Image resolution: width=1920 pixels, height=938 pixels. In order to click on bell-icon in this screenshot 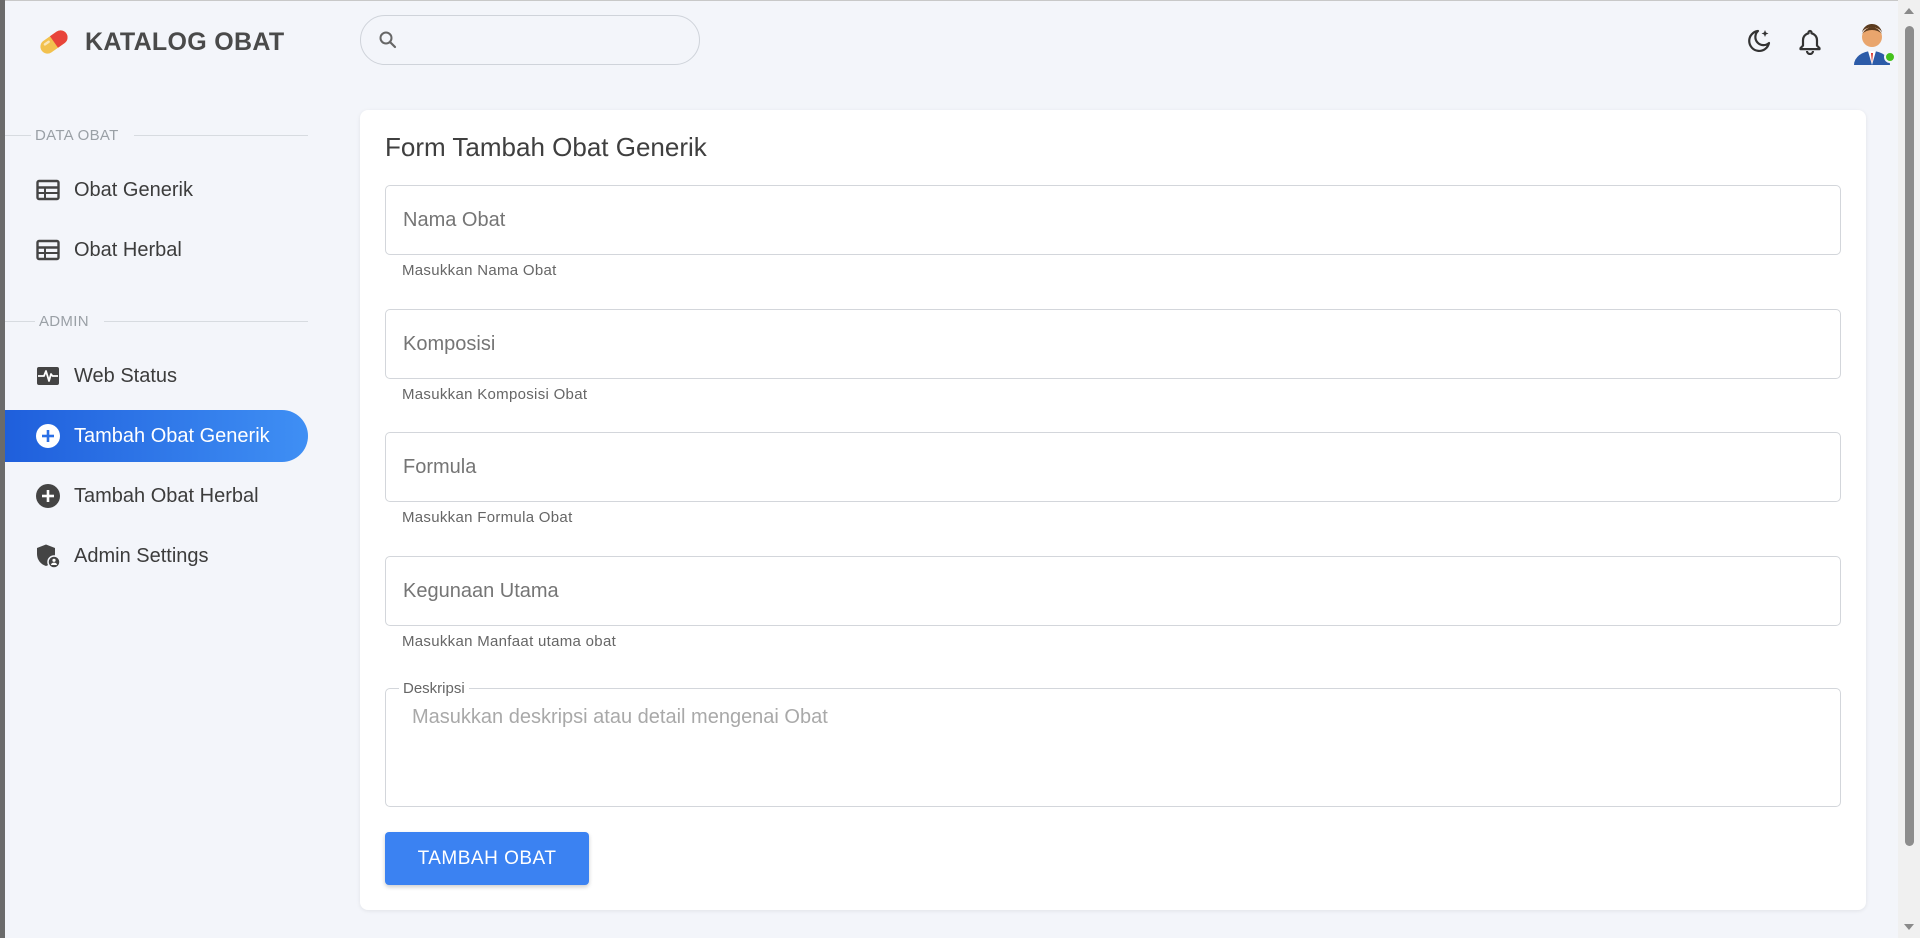, I will do `click(1810, 42)`.